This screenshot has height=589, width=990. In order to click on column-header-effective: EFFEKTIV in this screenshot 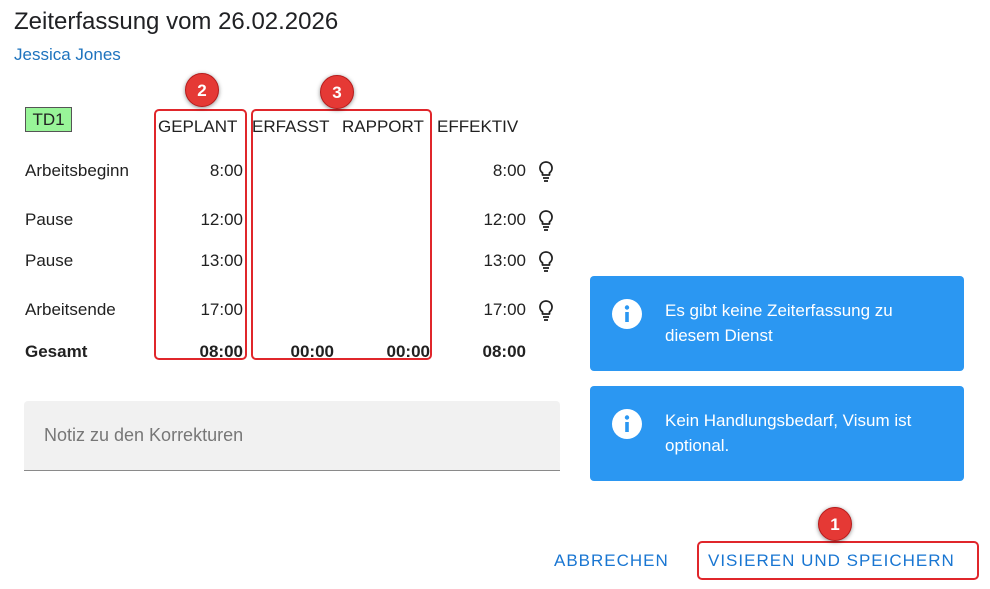, I will do `click(478, 126)`.